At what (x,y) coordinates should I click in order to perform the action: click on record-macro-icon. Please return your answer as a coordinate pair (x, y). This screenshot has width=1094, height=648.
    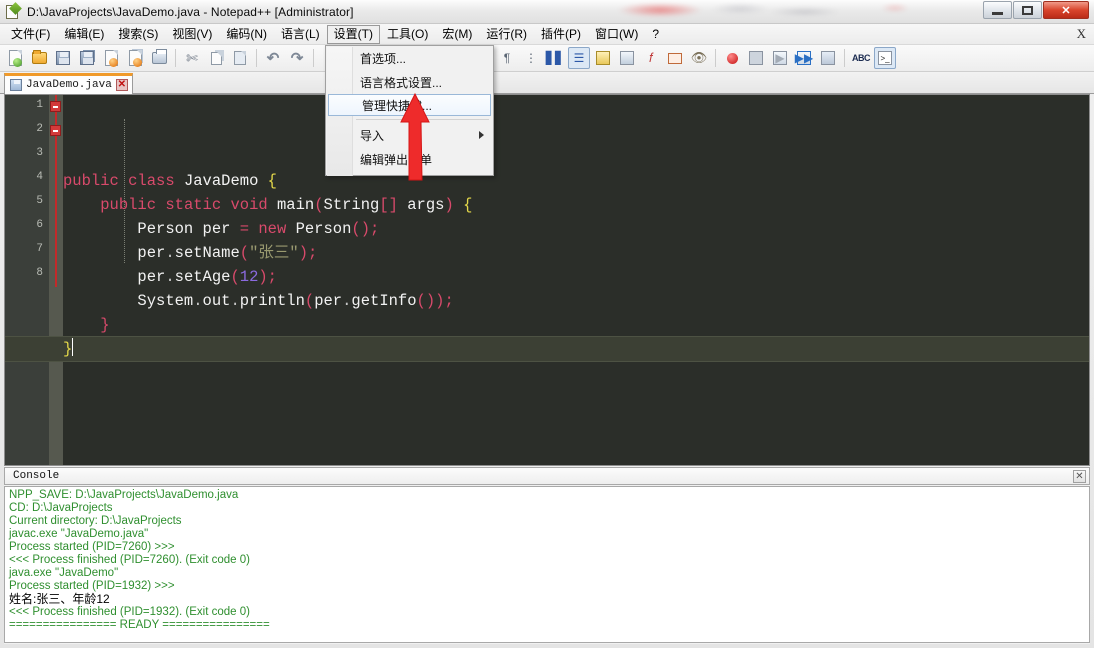
    Looking at the image, I should click on (732, 58).